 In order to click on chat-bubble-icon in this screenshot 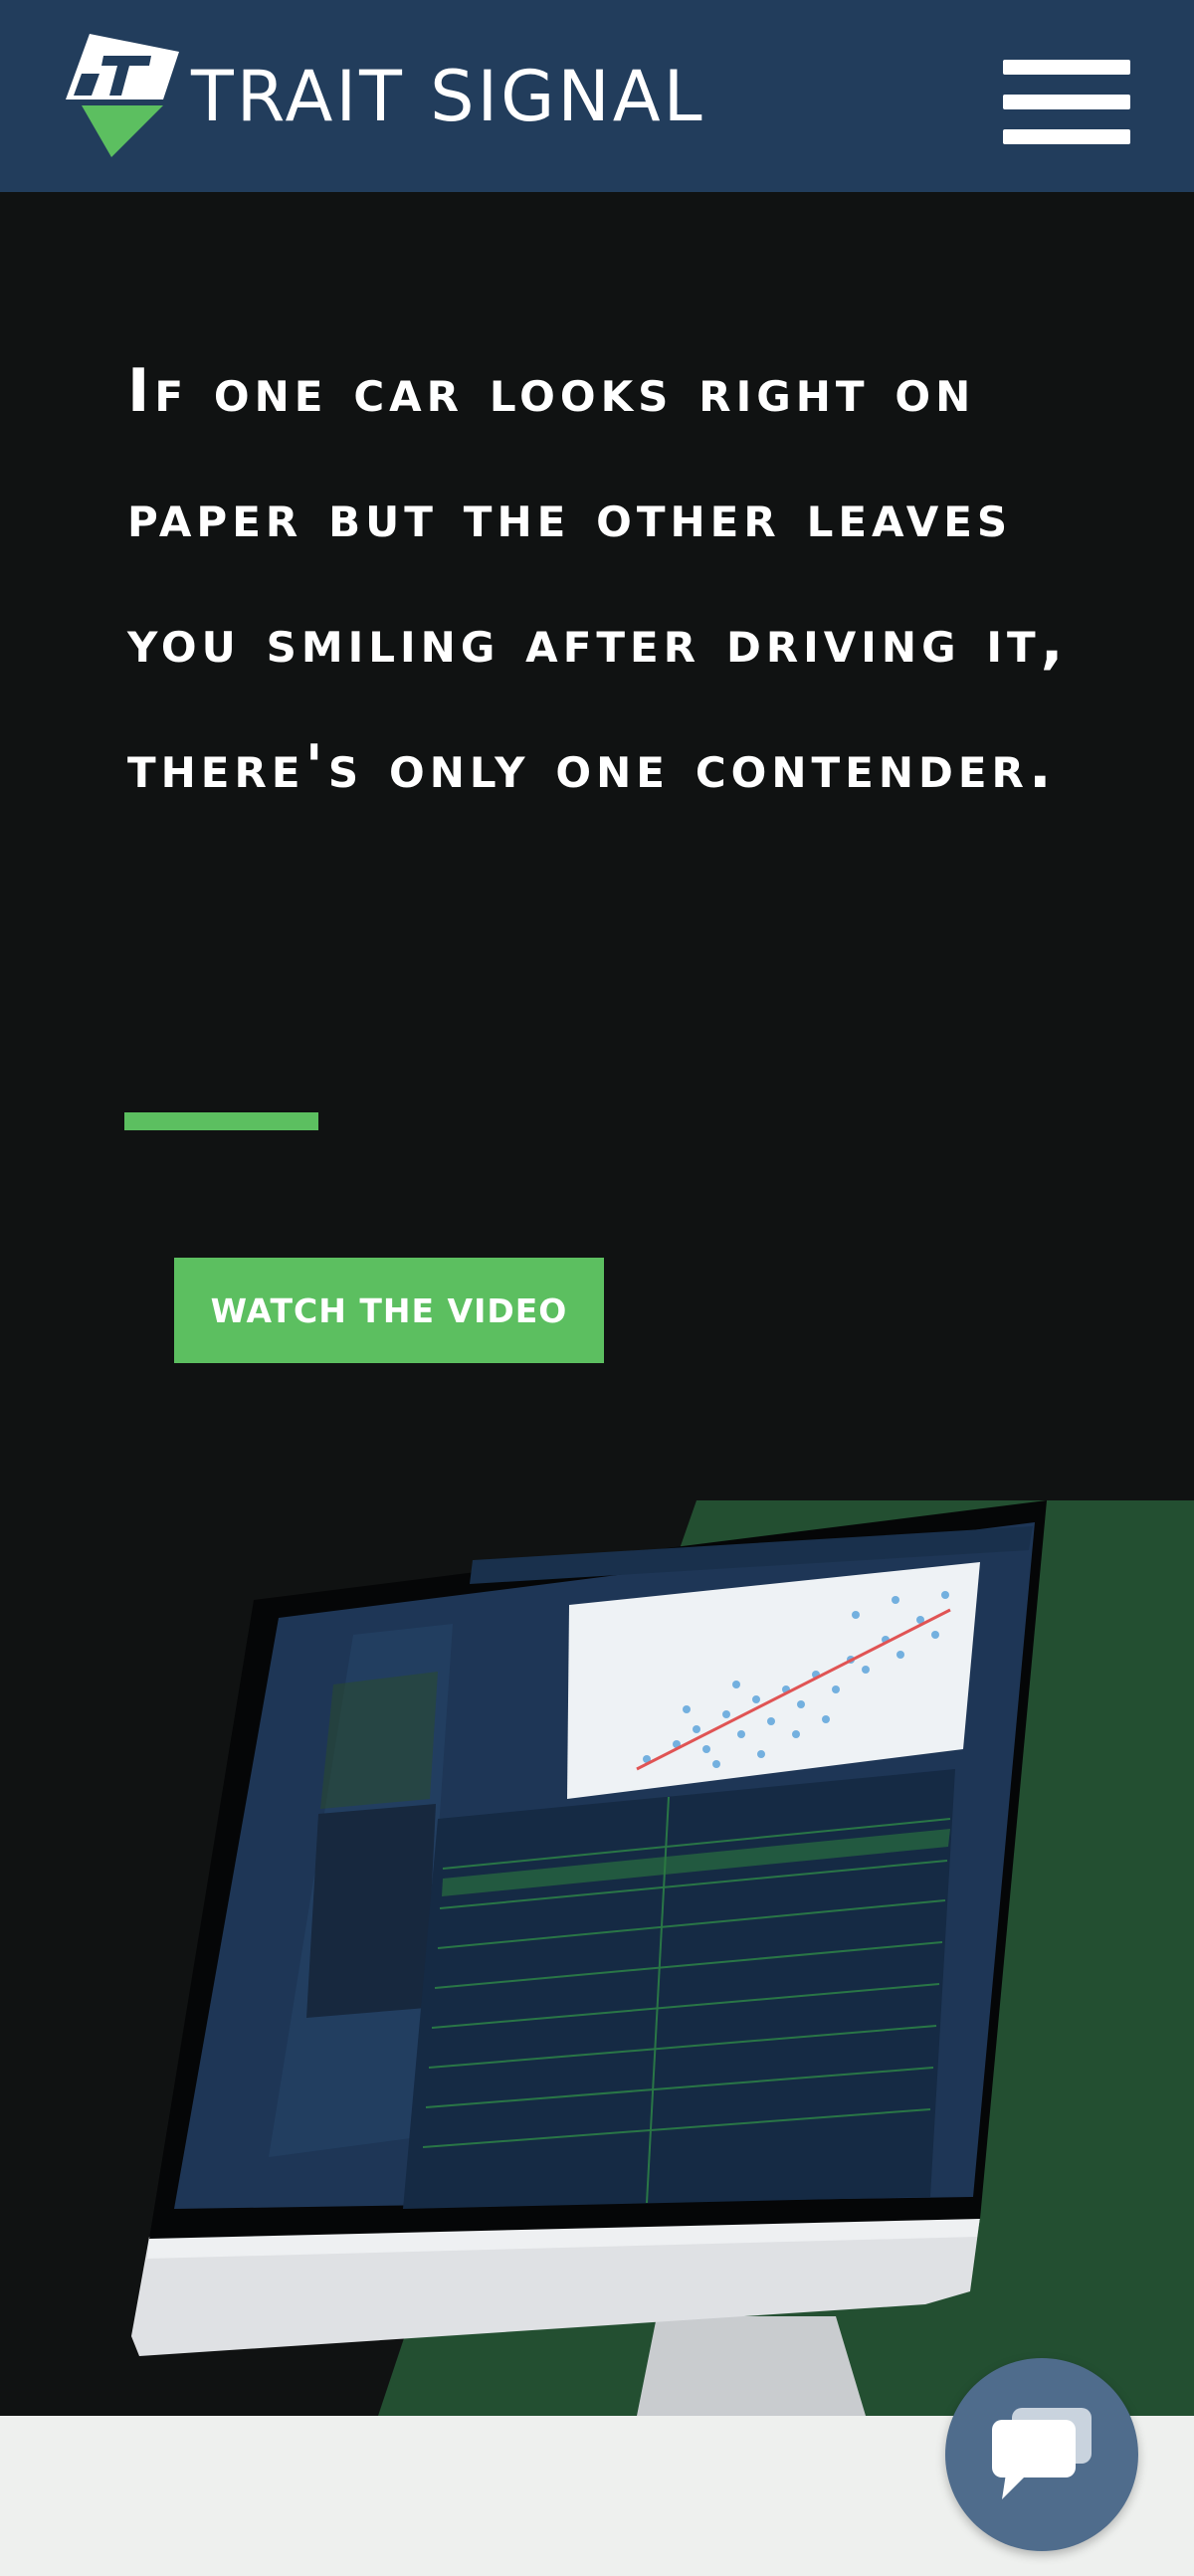, I will do `click(1042, 2453)`.